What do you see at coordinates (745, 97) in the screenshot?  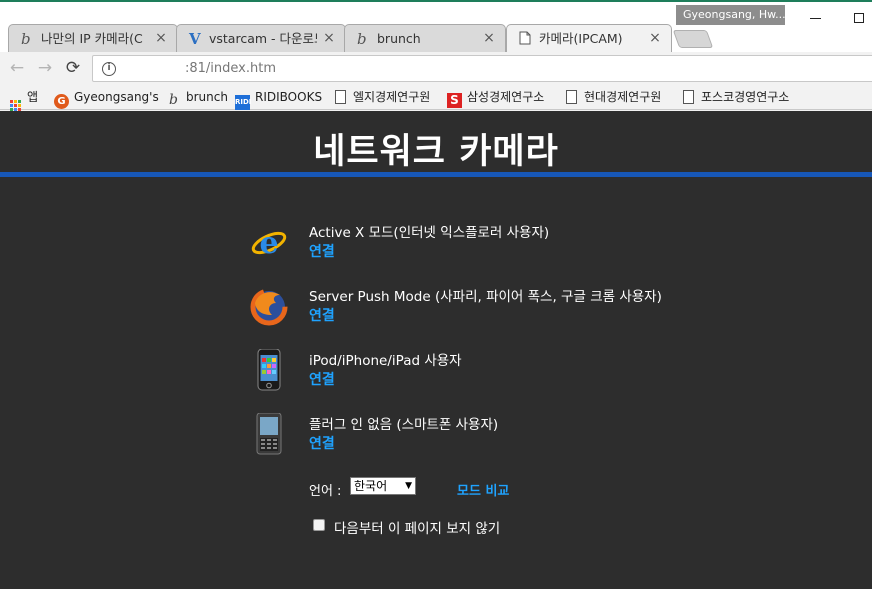 I see `bookmark-label: 포스코경영연구소` at bounding box center [745, 97].